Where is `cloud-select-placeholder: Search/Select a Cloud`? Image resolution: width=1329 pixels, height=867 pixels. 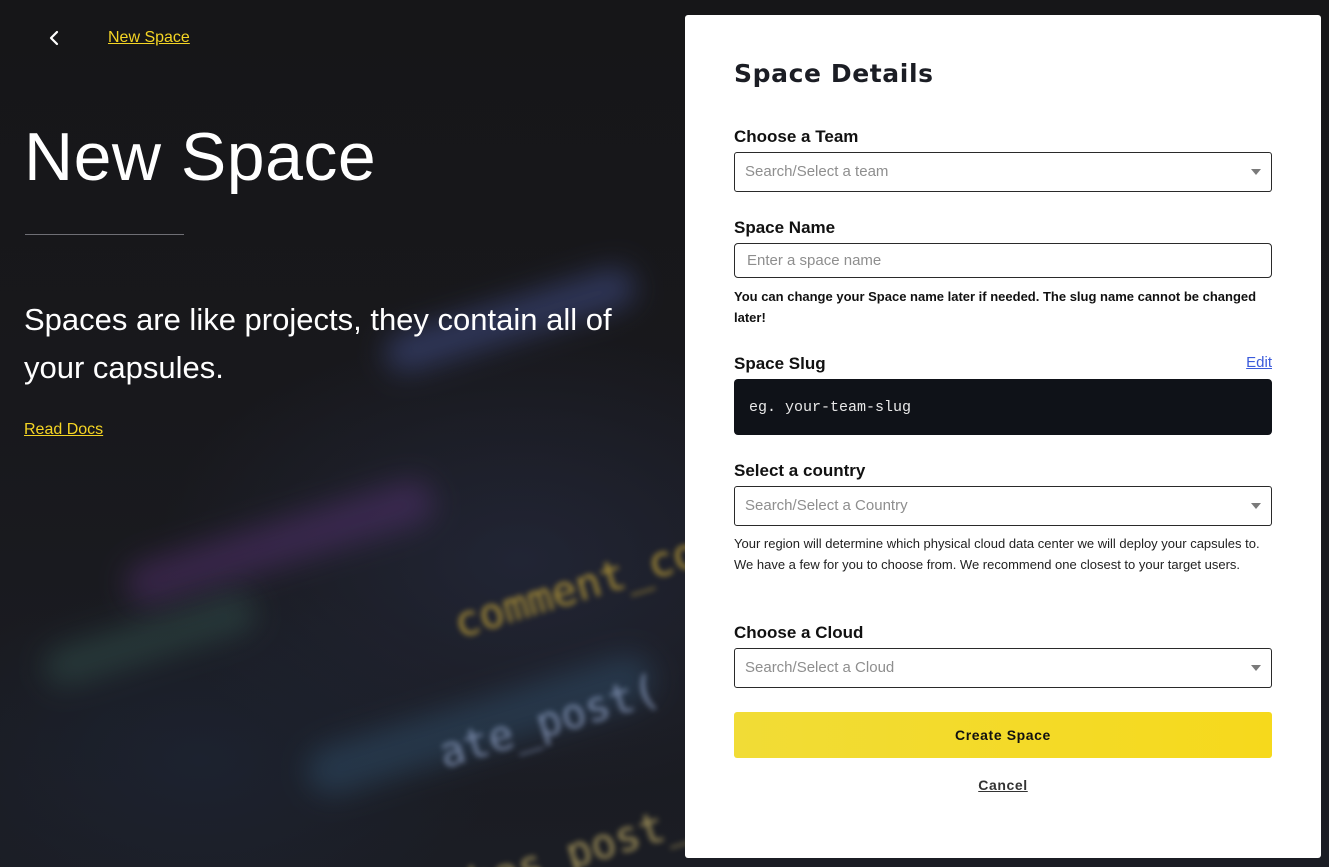 cloud-select-placeholder: Search/Select a Cloud is located at coordinates (820, 667).